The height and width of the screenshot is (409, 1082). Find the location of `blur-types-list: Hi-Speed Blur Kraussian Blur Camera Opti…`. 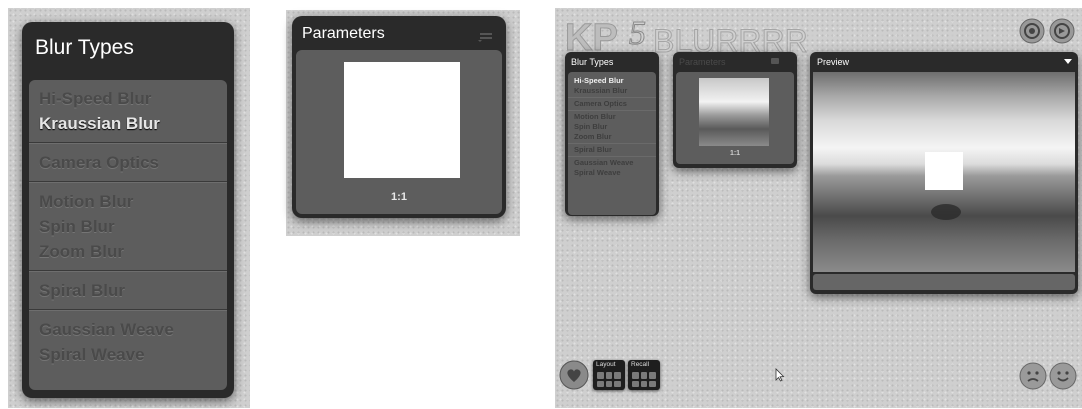

blur-types-list: Hi-Speed Blur Kraussian Blur Camera Opti… is located at coordinates (128, 235).